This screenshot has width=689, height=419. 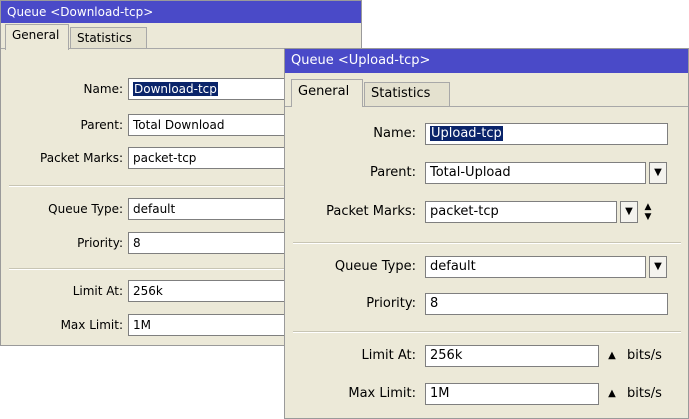 I want to click on packet-marks-select: packet-tcp, so click(x=521, y=212).